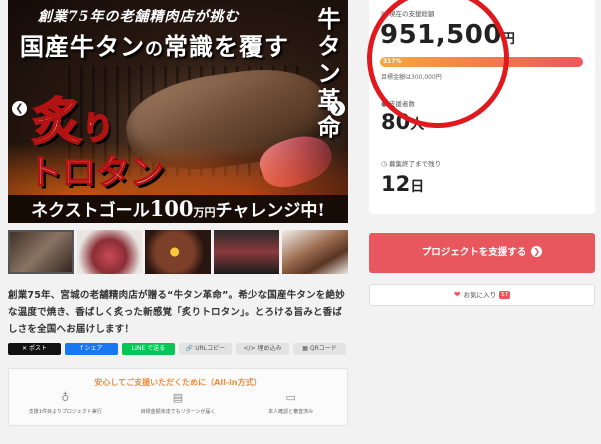 This screenshot has height=444, width=601. Describe the element at coordinates (291, 412) in the screenshot. I see `safety-item-label: 本人確認と審査済み` at that location.